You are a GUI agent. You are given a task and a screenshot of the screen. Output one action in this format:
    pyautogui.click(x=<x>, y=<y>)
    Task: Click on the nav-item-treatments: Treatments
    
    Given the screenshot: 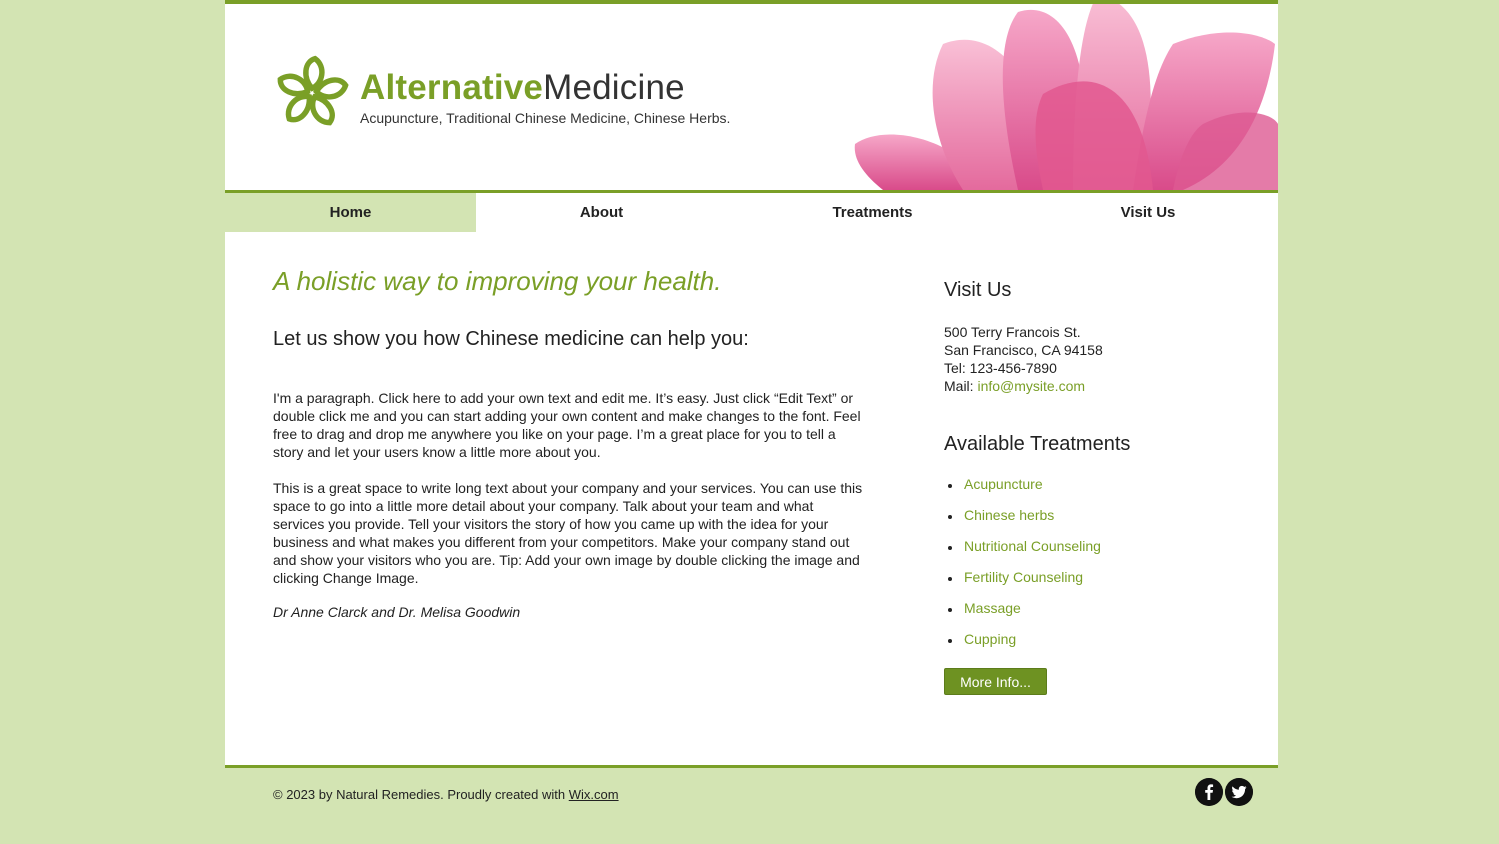 What is the action you would take?
    pyautogui.click(x=872, y=212)
    